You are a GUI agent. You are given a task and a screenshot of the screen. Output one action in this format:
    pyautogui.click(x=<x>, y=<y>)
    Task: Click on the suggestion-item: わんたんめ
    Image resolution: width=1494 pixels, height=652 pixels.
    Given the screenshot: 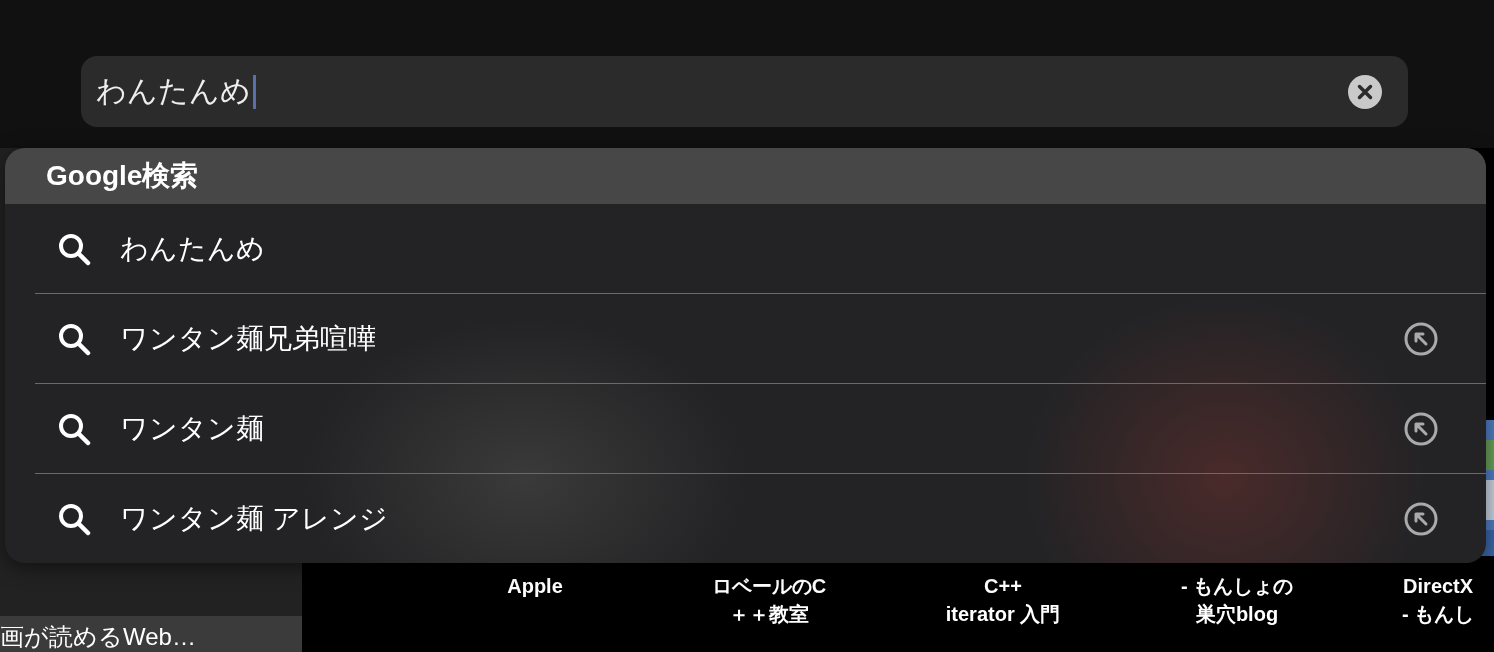 What is the action you would take?
    pyautogui.click(x=745, y=248)
    